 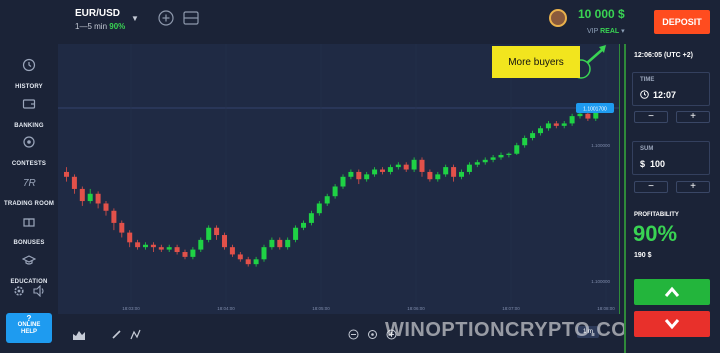 What do you see at coordinates (191, 18) in the screenshot?
I see `layout-icon` at bounding box center [191, 18].